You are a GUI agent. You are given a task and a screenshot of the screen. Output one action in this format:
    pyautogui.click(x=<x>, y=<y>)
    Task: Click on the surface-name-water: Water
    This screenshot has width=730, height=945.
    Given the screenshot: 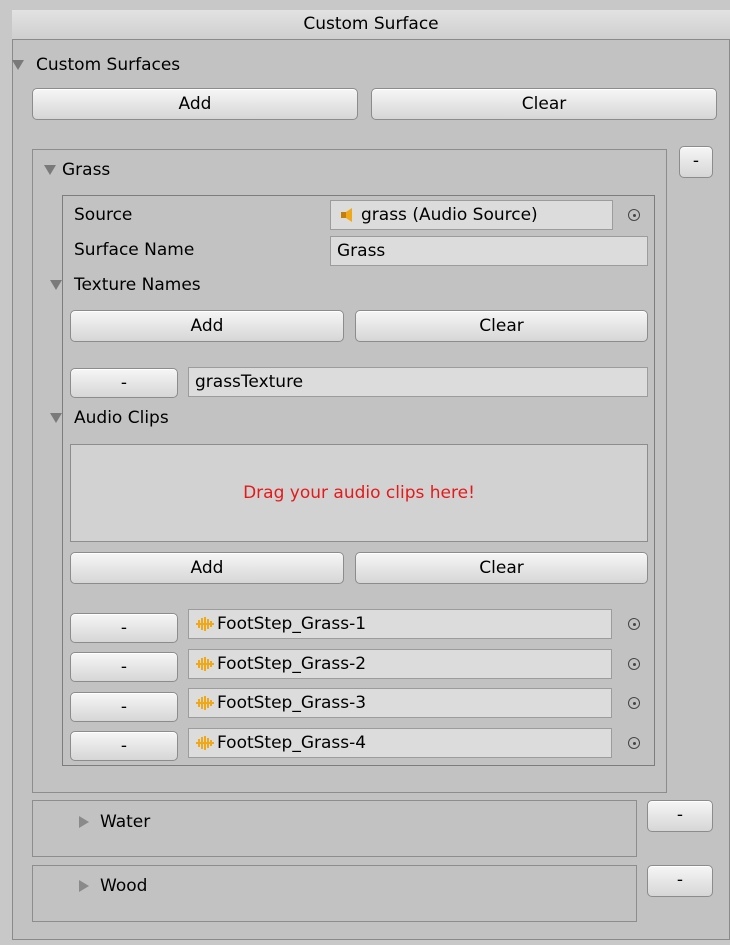 What is the action you would take?
    pyautogui.click(x=125, y=822)
    